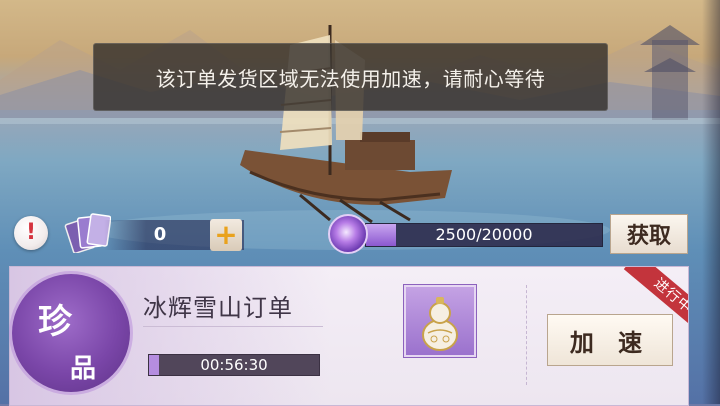  I want to click on alert-mark: !, so click(31, 232).